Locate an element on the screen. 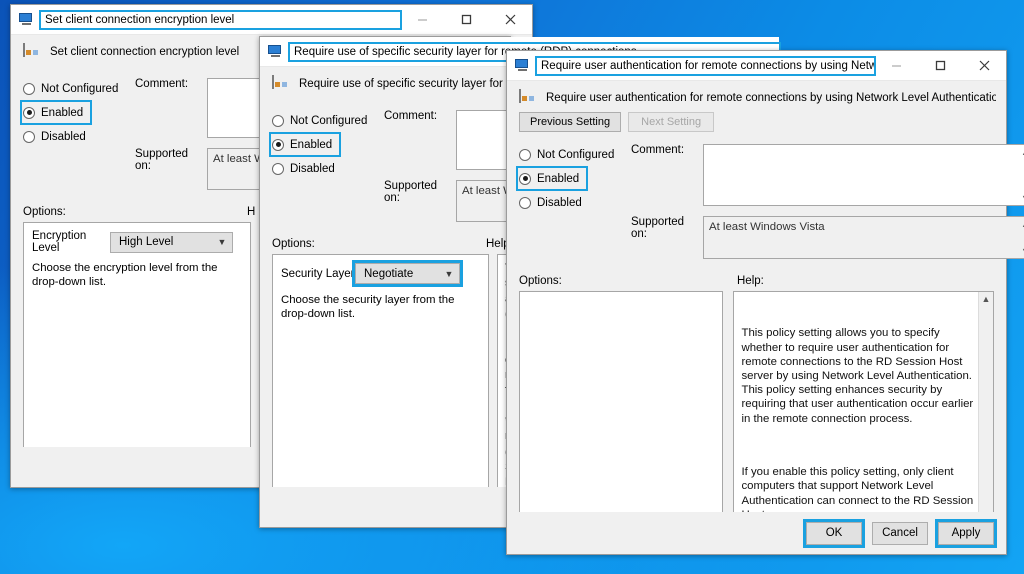 This screenshot has height=574, width=1024. comment-scrollbar: ▲ ▼ is located at coordinates (1021, 175).